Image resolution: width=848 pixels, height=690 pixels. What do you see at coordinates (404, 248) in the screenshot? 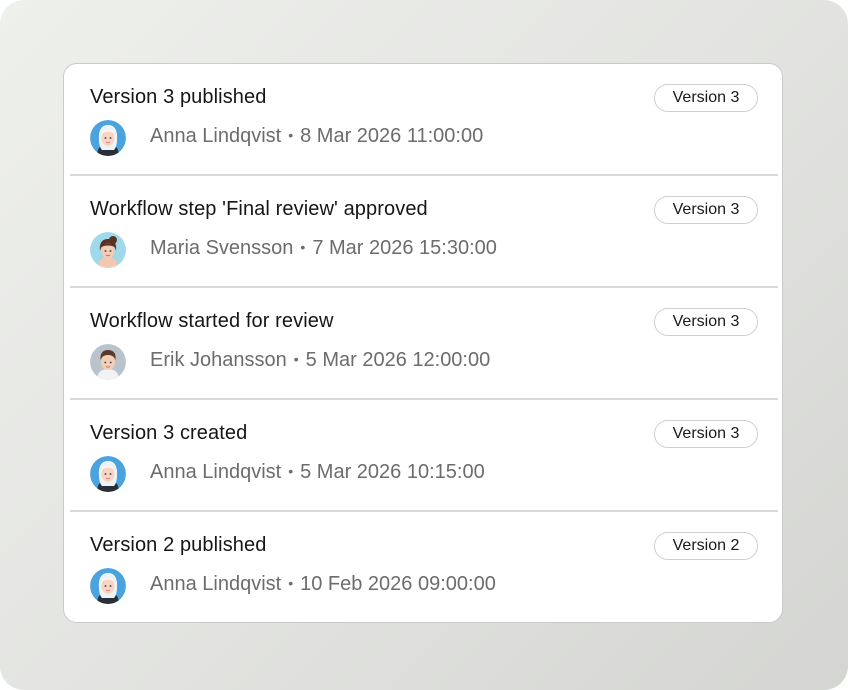
I see `entry-timestamp: 7 Mar 2026 15:30:00` at bounding box center [404, 248].